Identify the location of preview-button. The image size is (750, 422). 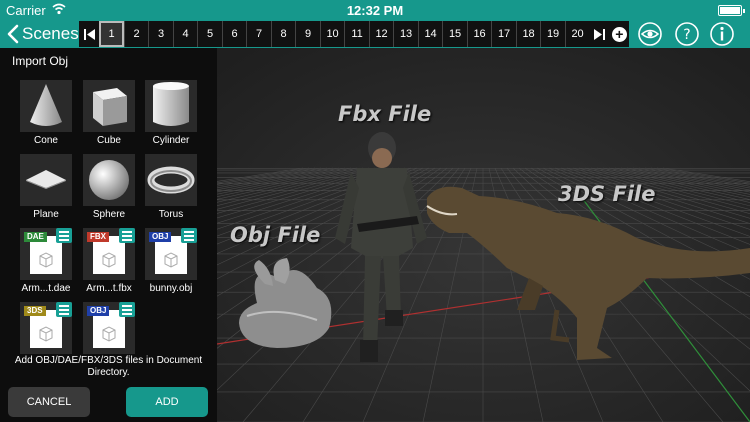
(650, 34).